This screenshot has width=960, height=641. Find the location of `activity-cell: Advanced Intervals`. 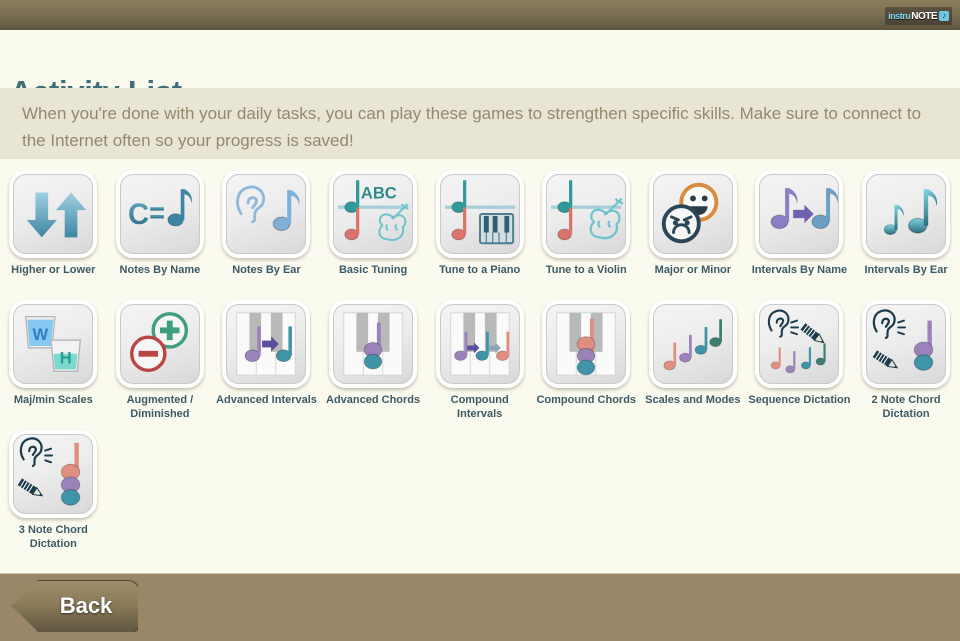

activity-cell: Advanced Intervals is located at coordinates (266, 358).